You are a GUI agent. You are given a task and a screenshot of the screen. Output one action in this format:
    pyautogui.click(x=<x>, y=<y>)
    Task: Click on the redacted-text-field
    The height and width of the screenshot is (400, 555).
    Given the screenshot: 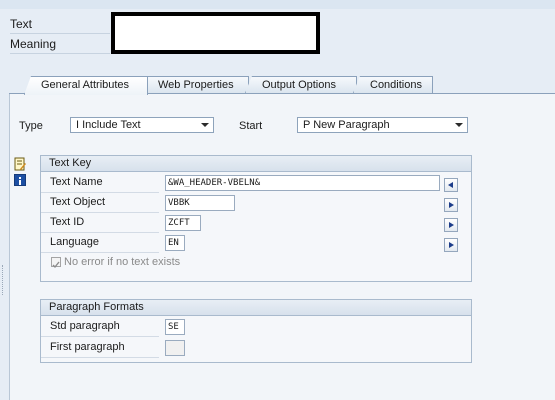 What is the action you would take?
    pyautogui.click(x=215, y=33)
    